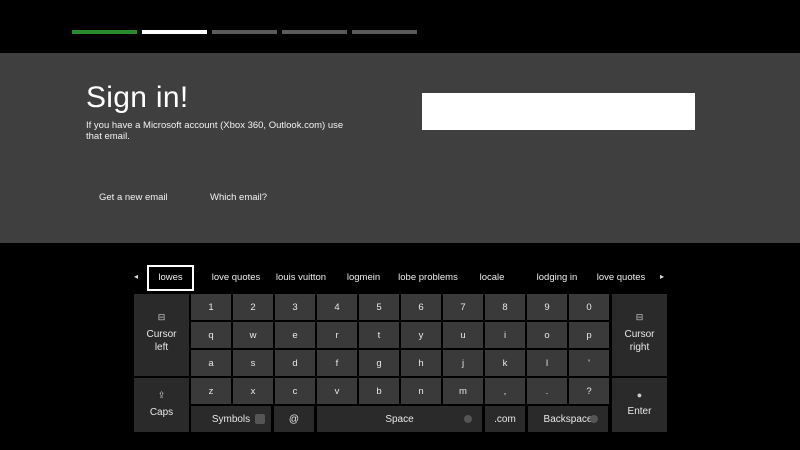 The width and height of the screenshot is (800, 450). I want to click on suggestion-item: lodging in, so click(557, 278).